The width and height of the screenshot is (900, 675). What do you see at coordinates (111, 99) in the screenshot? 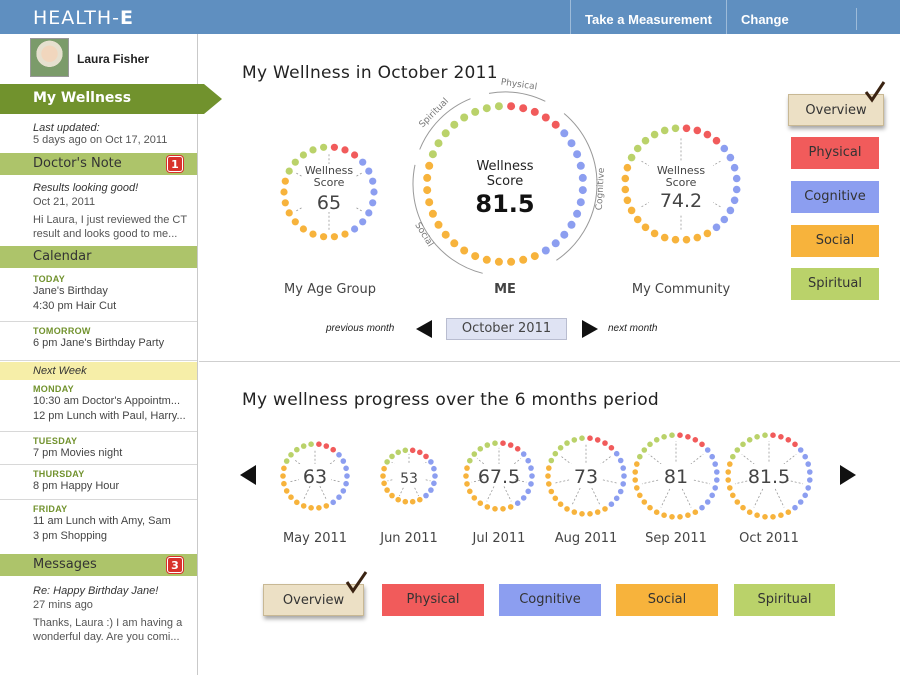
I see `my-wellness-nav: My Wellness` at bounding box center [111, 99].